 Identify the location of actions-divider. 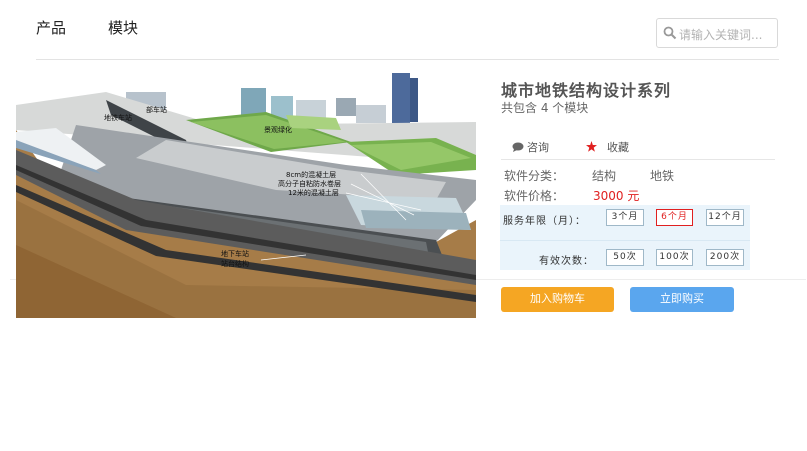
(638, 159).